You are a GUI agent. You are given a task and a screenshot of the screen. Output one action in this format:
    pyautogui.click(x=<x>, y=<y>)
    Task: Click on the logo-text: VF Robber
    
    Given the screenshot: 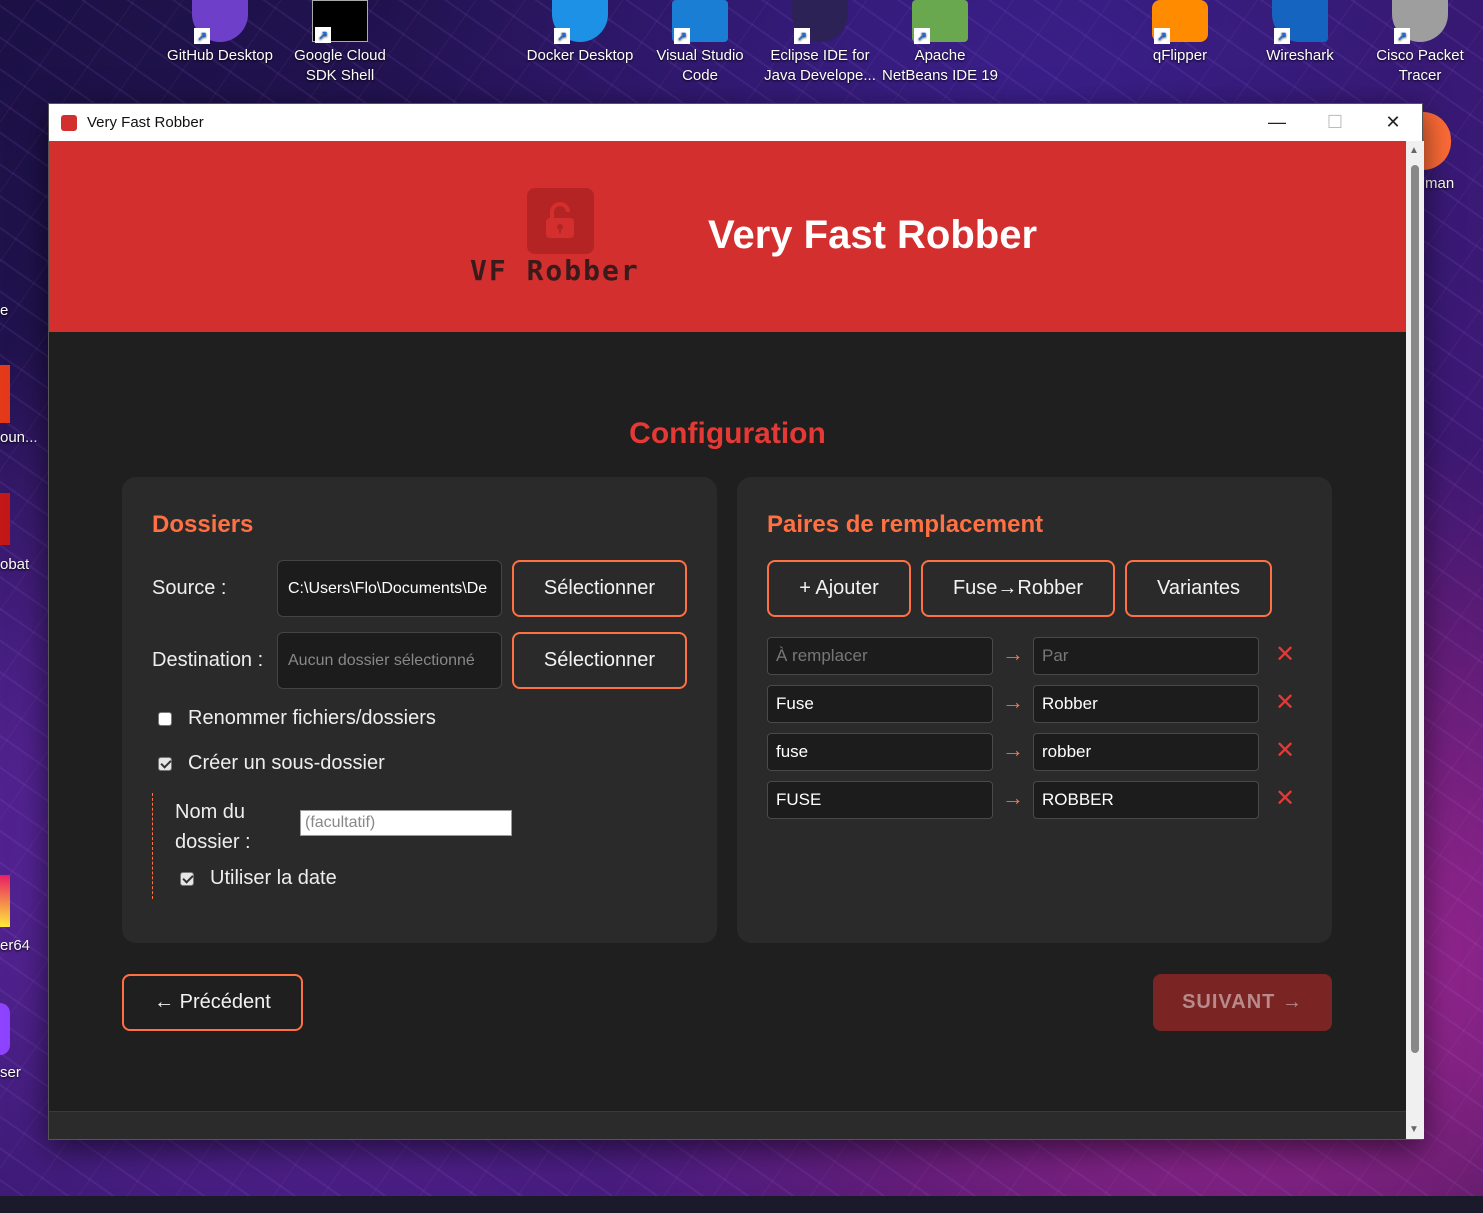 What is the action you would take?
    pyautogui.click(x=555, y=270)
    